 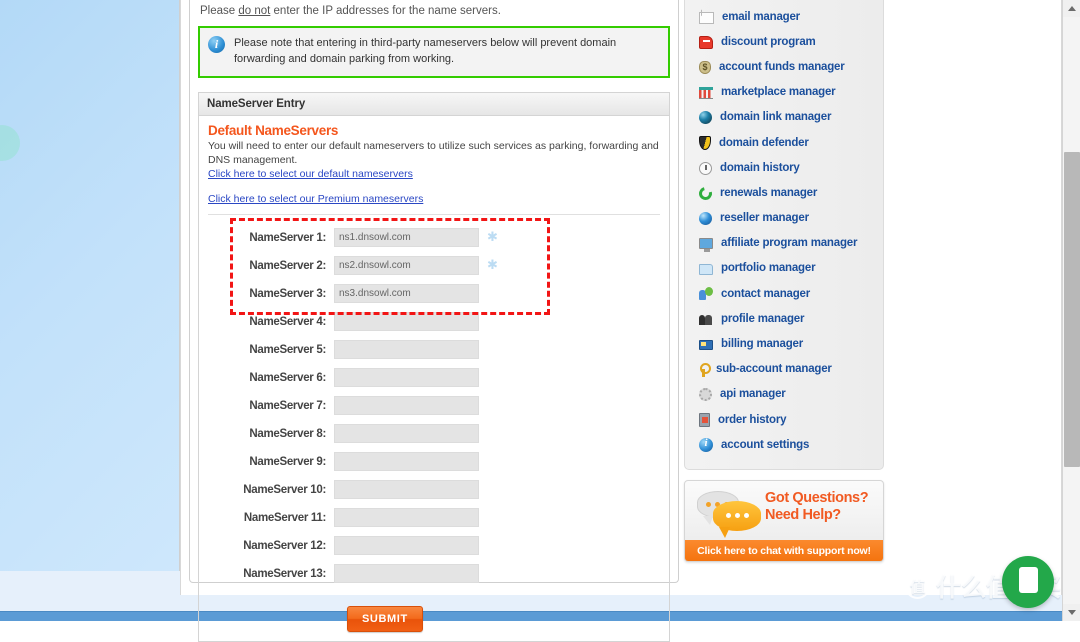 What do you see at coordinates (287, 321) in the screenshot?
I see `nameserver-label: NameServer 4:` at bounding box center [287, 321].